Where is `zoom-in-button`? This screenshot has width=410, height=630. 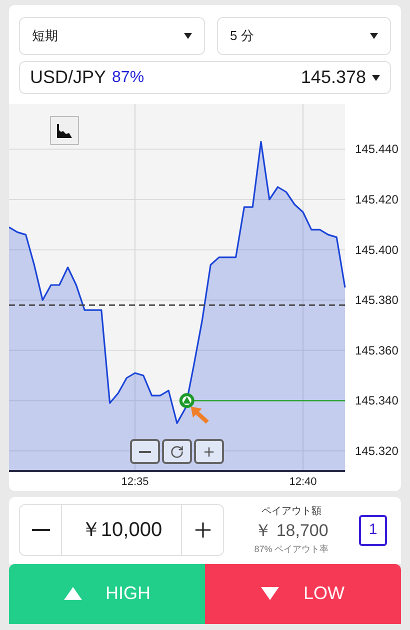 zoom-in-button is located at coordinates (209, 451).